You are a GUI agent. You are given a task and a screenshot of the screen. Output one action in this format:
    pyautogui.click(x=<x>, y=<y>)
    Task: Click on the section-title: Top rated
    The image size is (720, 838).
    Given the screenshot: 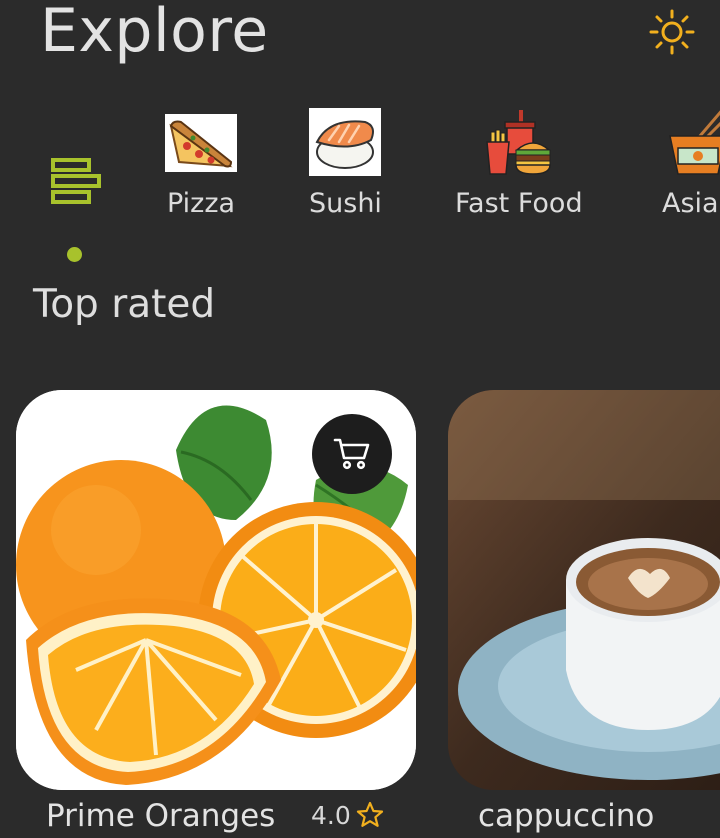 What is the action you would take?
    pyautogui.click(x=124, y=304)
    